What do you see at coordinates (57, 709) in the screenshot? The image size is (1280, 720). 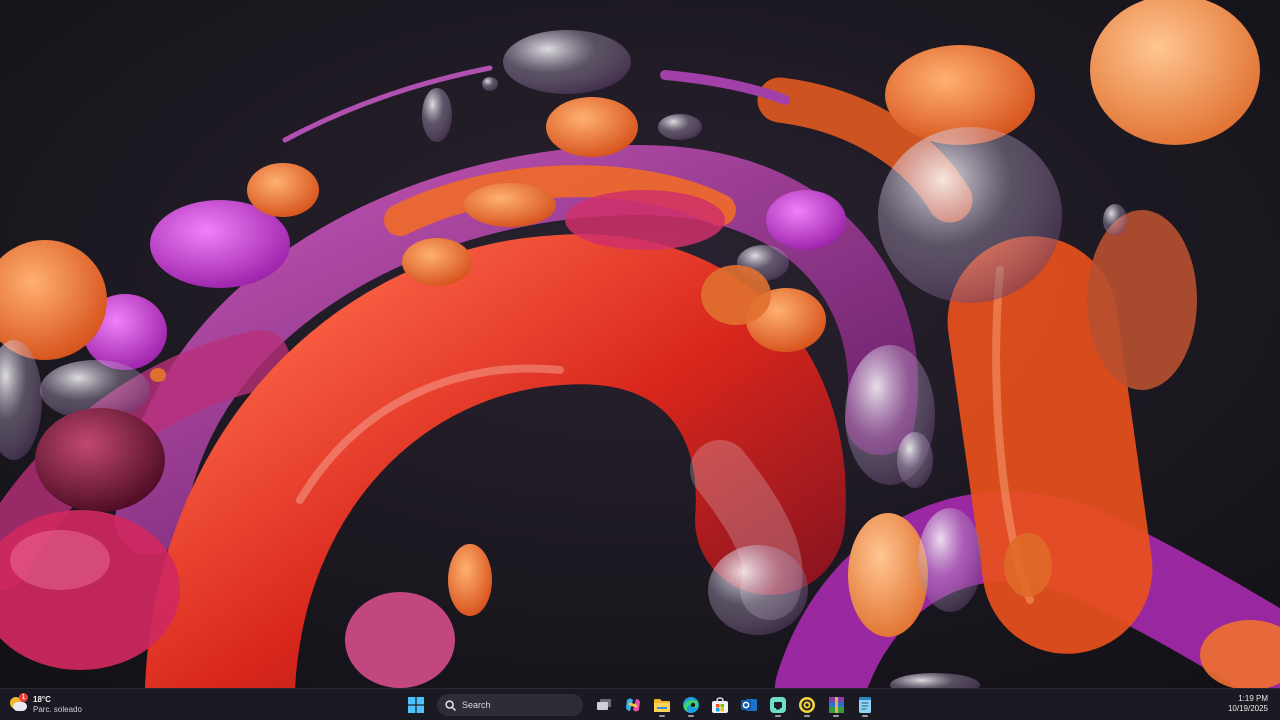 I see `weather-condition: Parc. soleado` at bounding box center [57, 709].